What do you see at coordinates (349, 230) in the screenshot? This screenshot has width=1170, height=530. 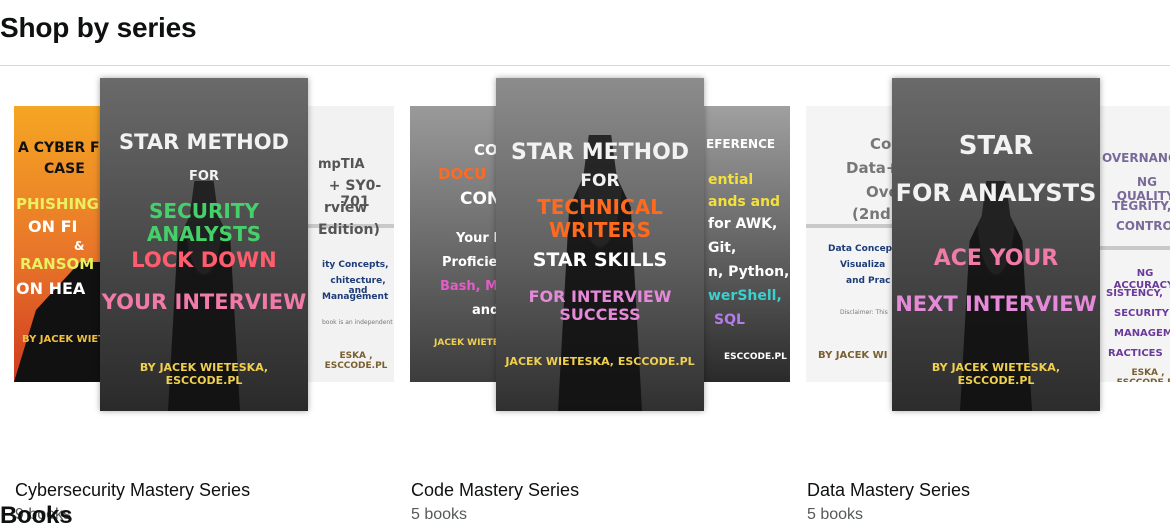 I see `cover-text: Edition)` at bounding box center [349, 230].